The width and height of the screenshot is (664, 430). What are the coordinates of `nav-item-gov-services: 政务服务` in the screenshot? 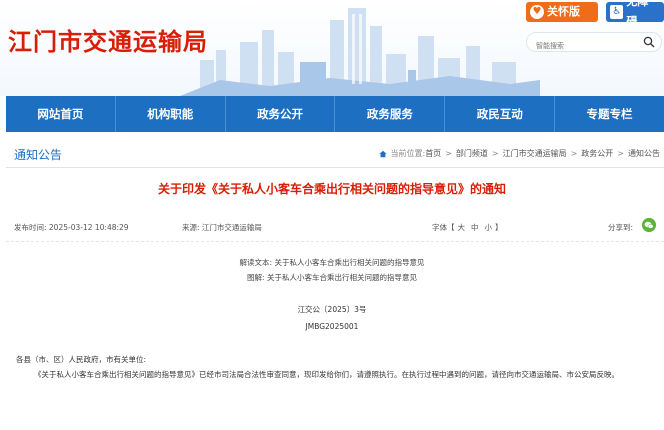 It's located at (390, 114).